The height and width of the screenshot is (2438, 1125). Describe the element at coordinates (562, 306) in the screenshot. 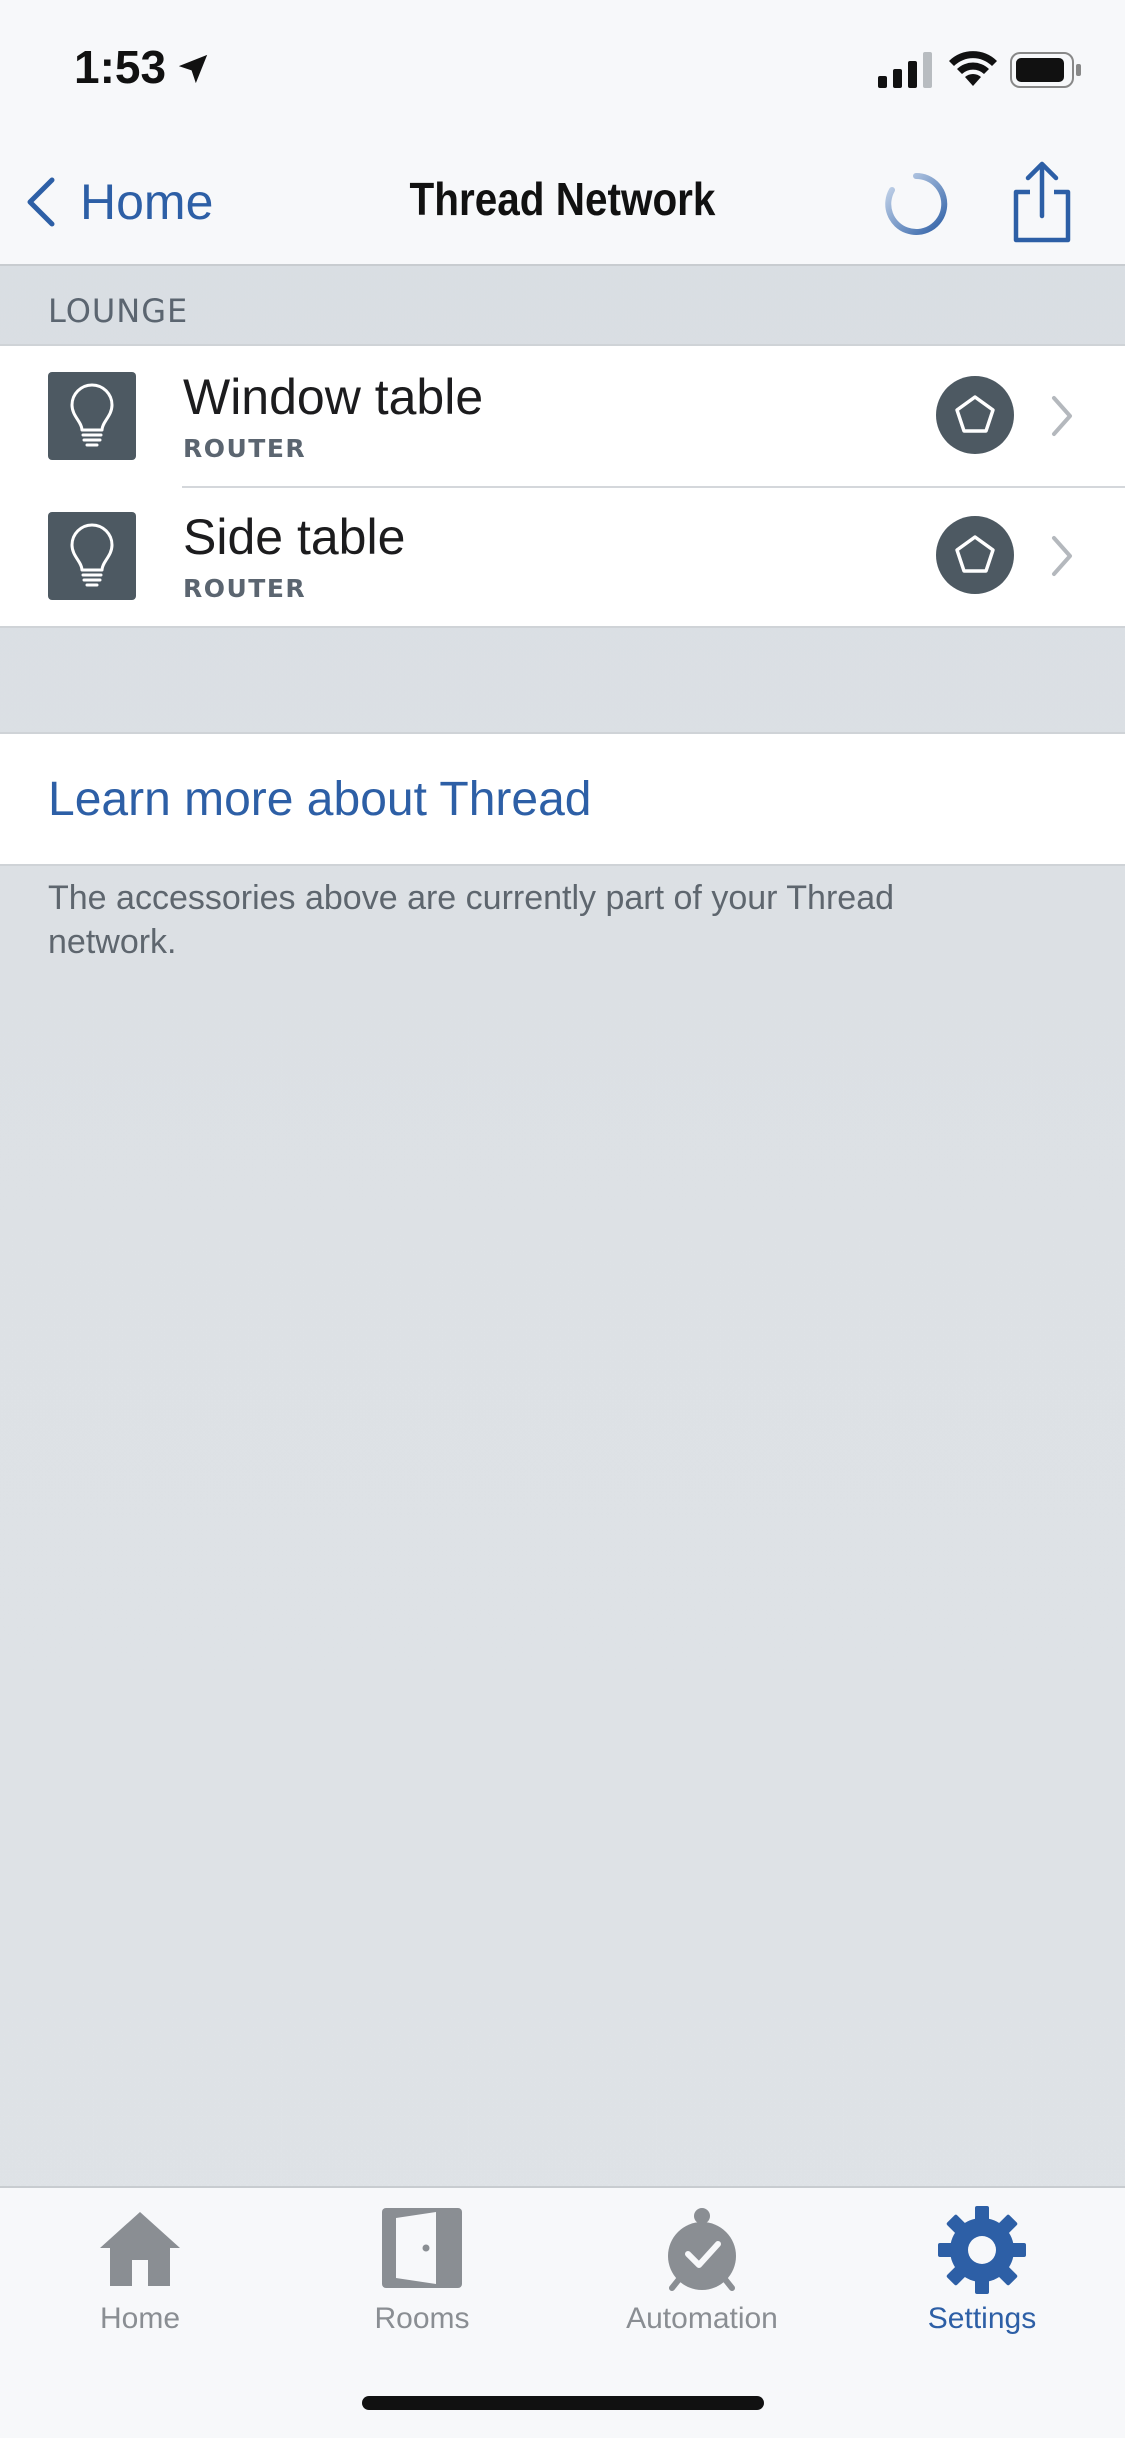

I see `section-header: LOUNGE` at that location.